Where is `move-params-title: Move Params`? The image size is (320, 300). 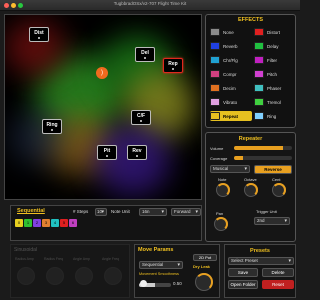 move-params-title: Move Params is located at coordinates (156, 250).